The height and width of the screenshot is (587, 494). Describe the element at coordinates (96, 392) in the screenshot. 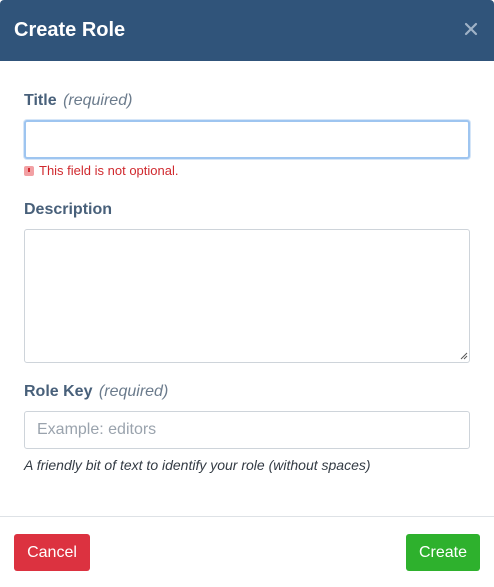

I see `role-key-label: Role Key (required)` at that location.